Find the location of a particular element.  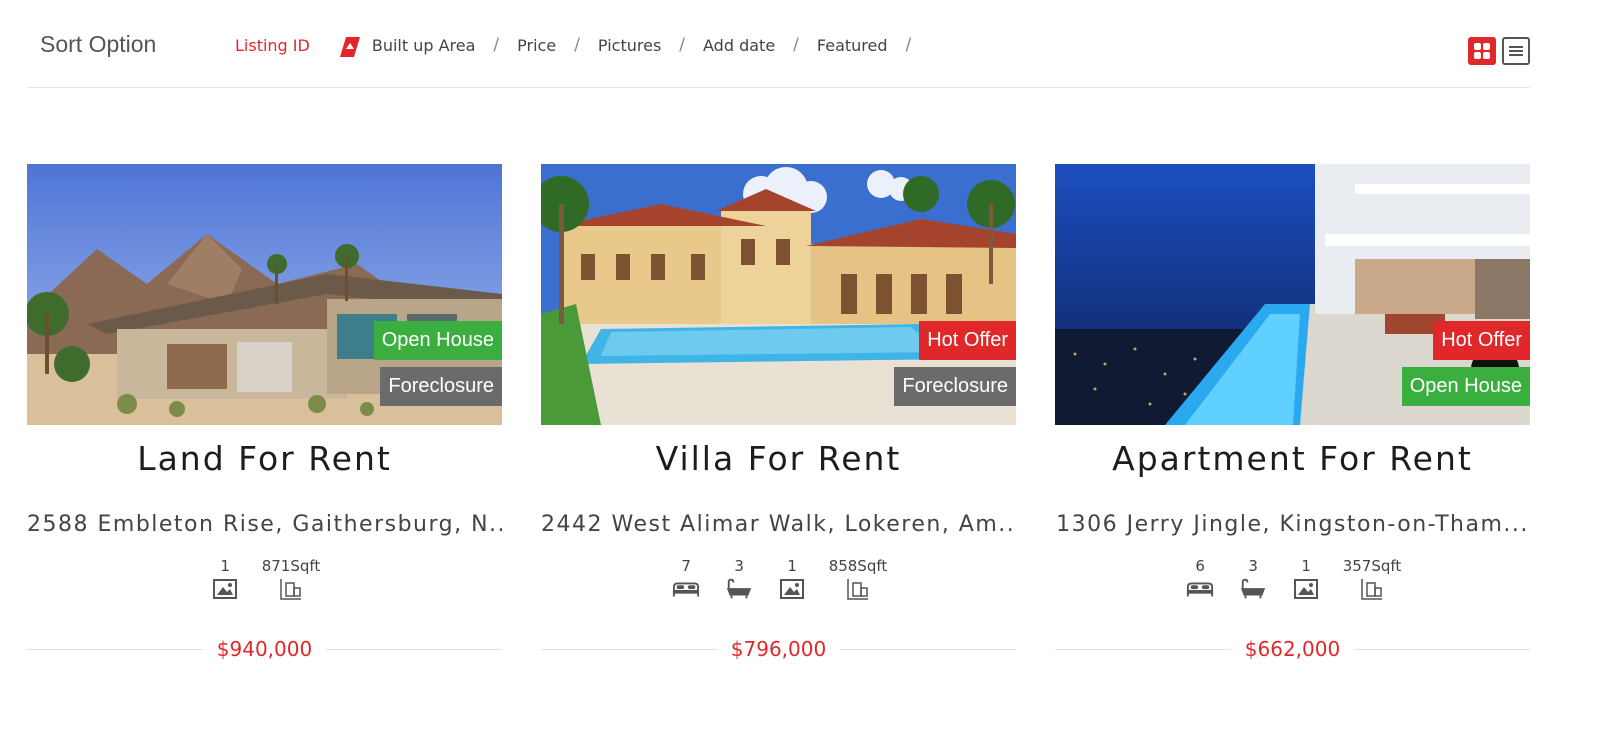

sort-direction-icon is located at coordinates (349, 45).